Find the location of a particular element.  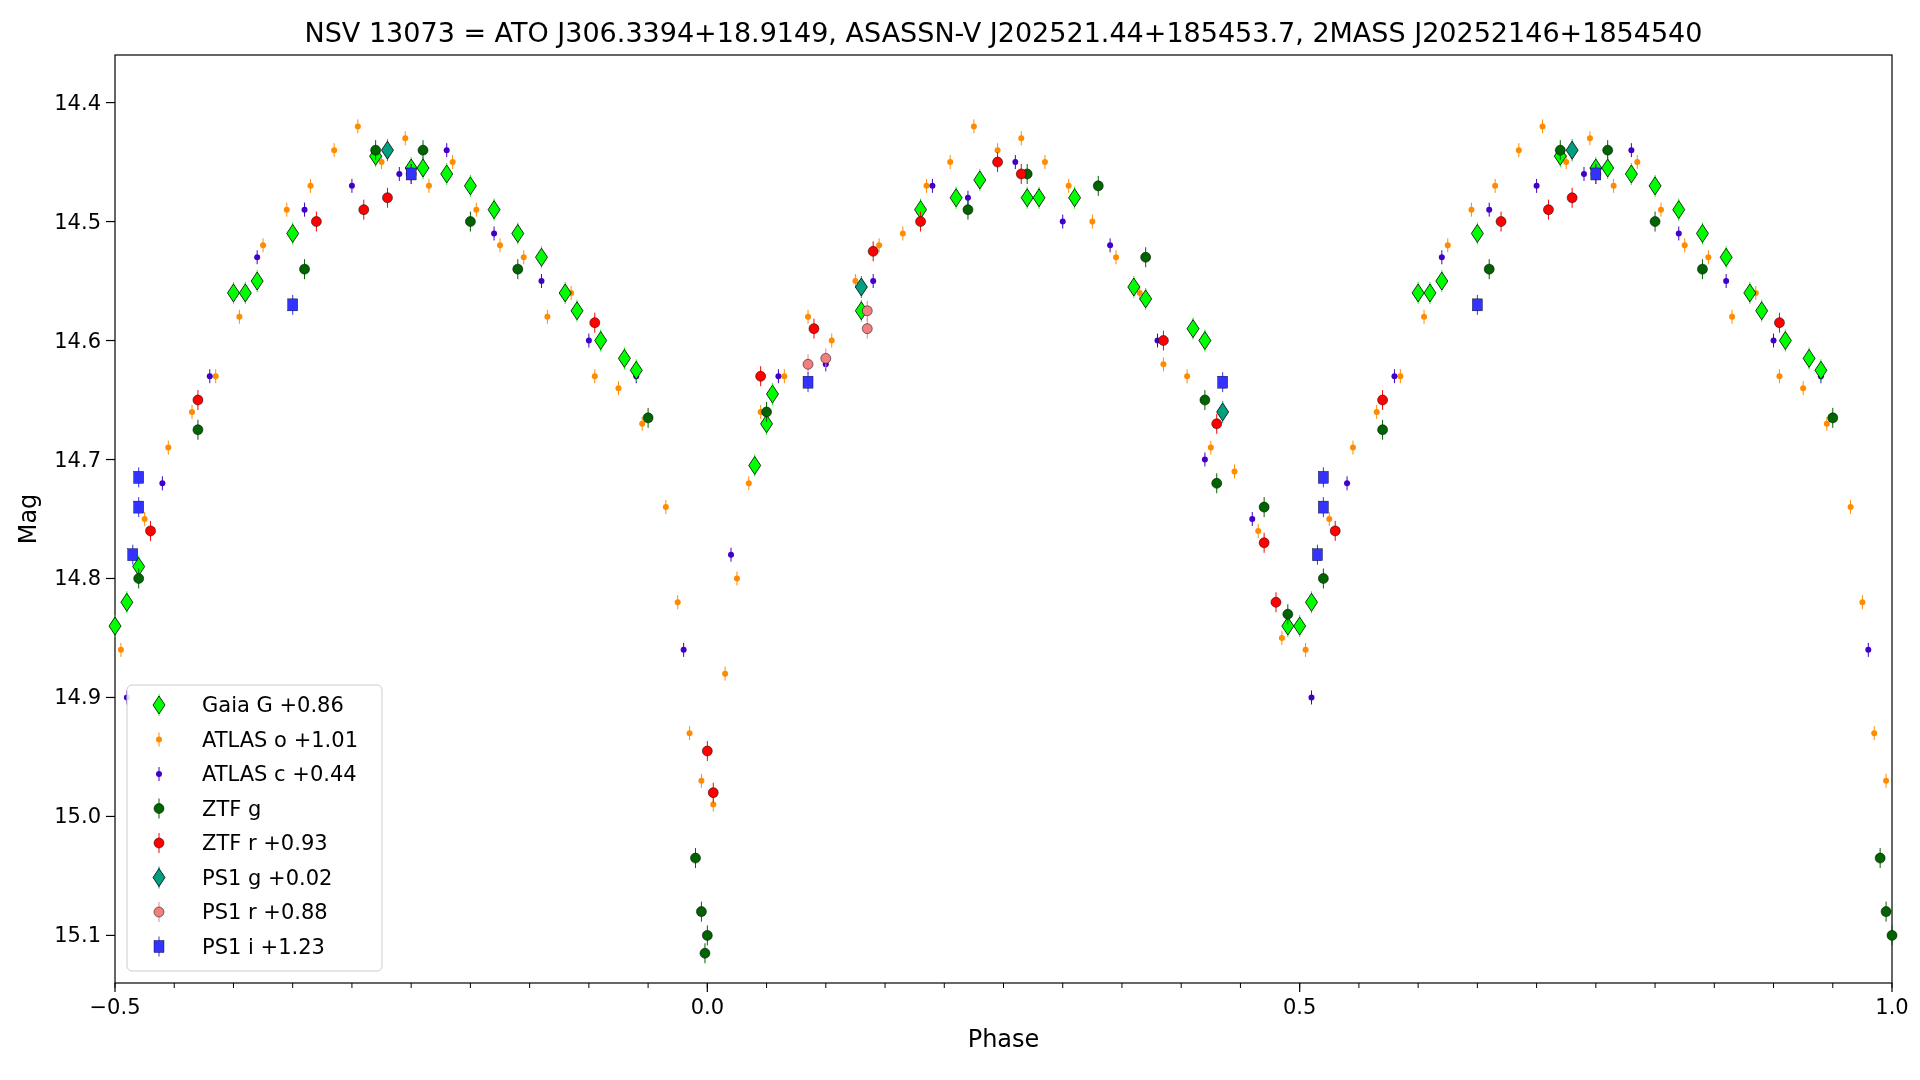

legend-label: PS1 g +0.02 is located at coordinates (267, 877).